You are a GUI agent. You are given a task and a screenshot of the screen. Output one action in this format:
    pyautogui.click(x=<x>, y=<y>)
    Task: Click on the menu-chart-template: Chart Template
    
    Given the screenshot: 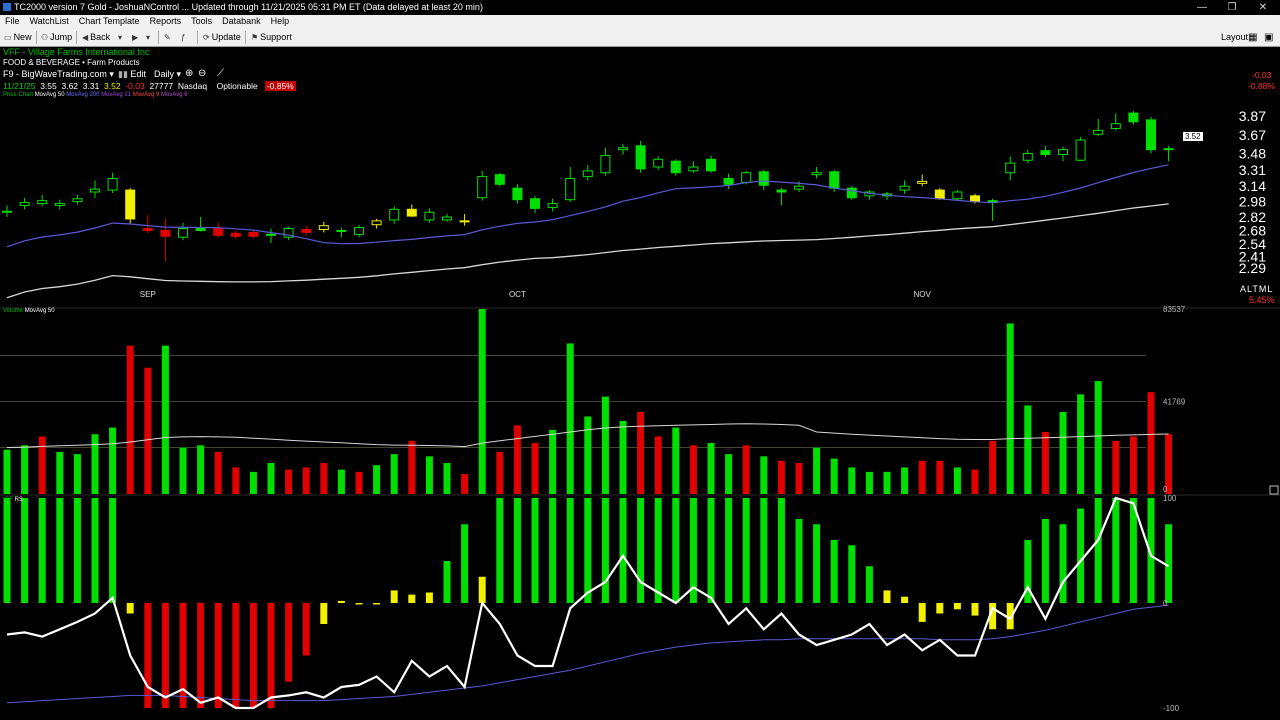 What is the action you would take?
    pyautogui.click(x=109, y=20)
    